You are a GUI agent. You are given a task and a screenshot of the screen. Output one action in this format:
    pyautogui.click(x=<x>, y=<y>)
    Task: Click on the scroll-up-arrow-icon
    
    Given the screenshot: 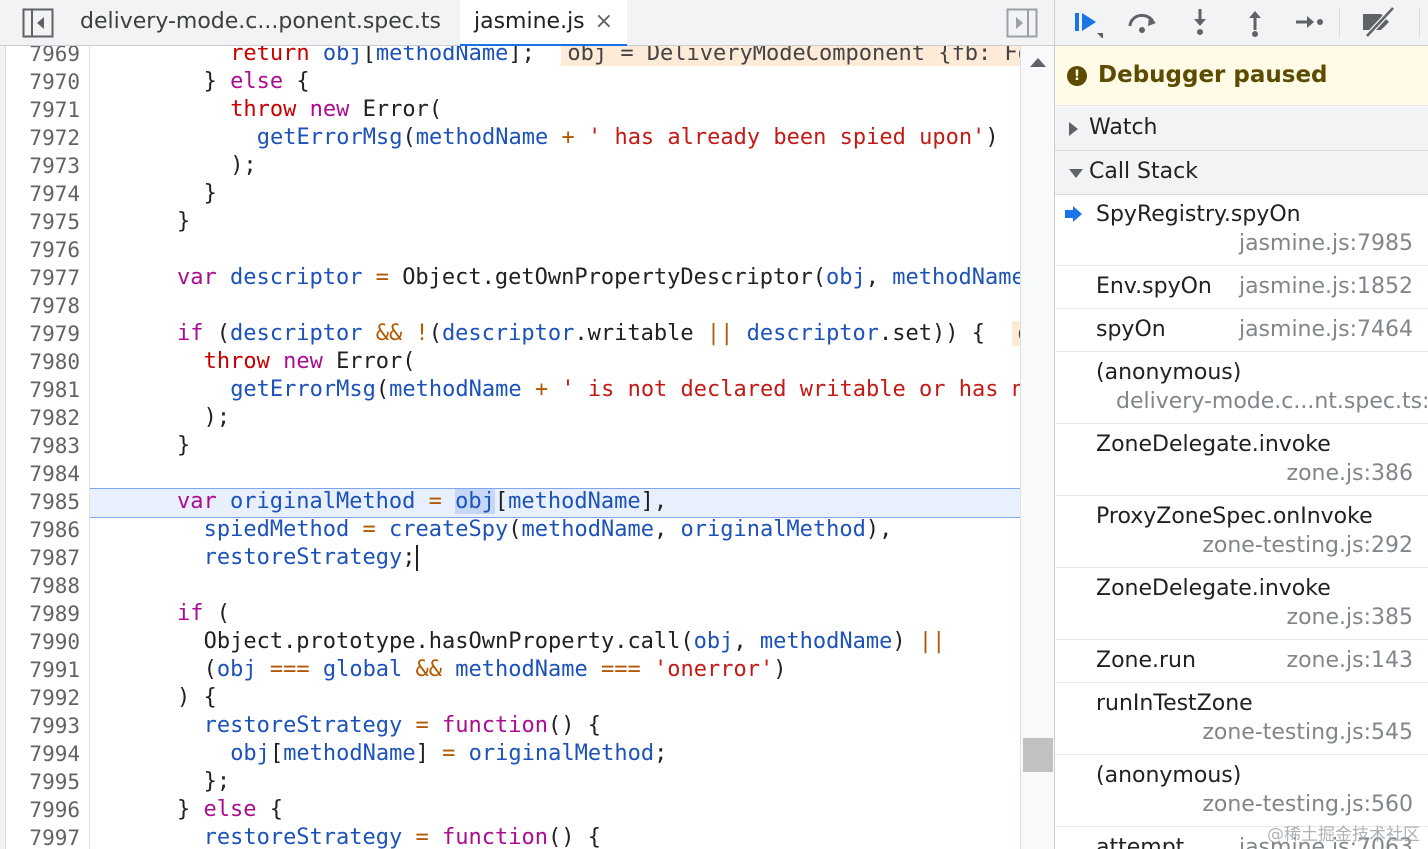 What is the action you would take?
    pyautogui.click(x=1038, y=62)
    